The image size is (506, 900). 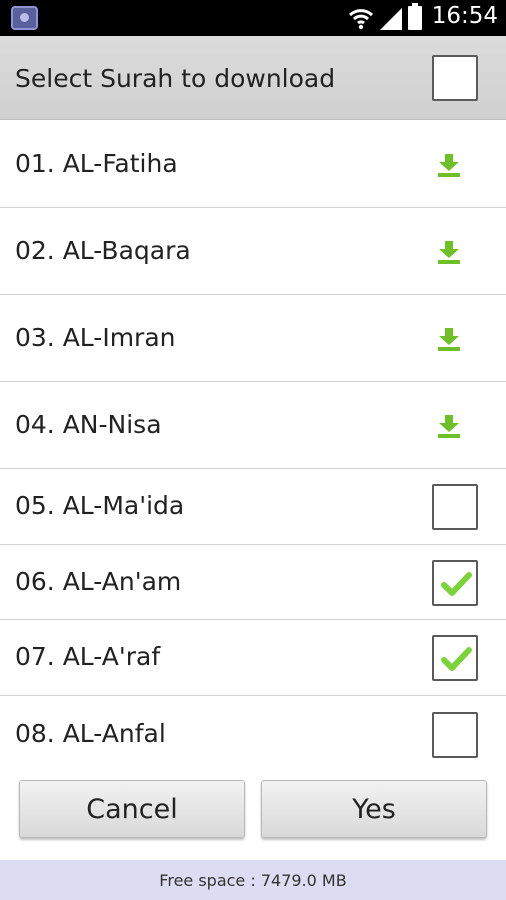 I want to click on surah-item: 05. AL-Ma'ida, so click(x=253, y=507).